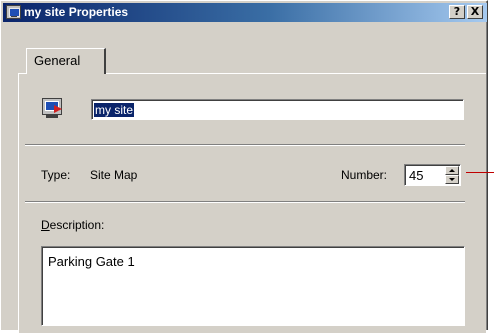  Describe the element at coordinates (277, 109) in the screenshot. I see `name-field: my site` at that location.